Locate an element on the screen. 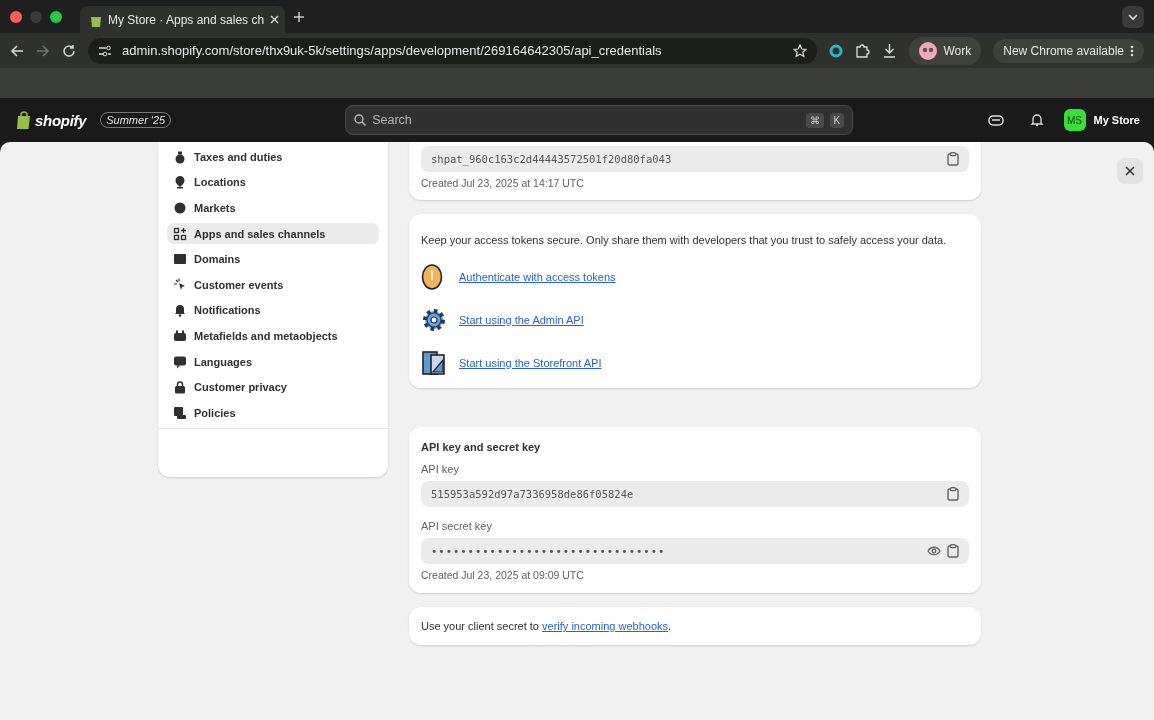 This screenshot has width=1154, height=720. sidebar-item: Notifications is located at coordinates (273, 310).